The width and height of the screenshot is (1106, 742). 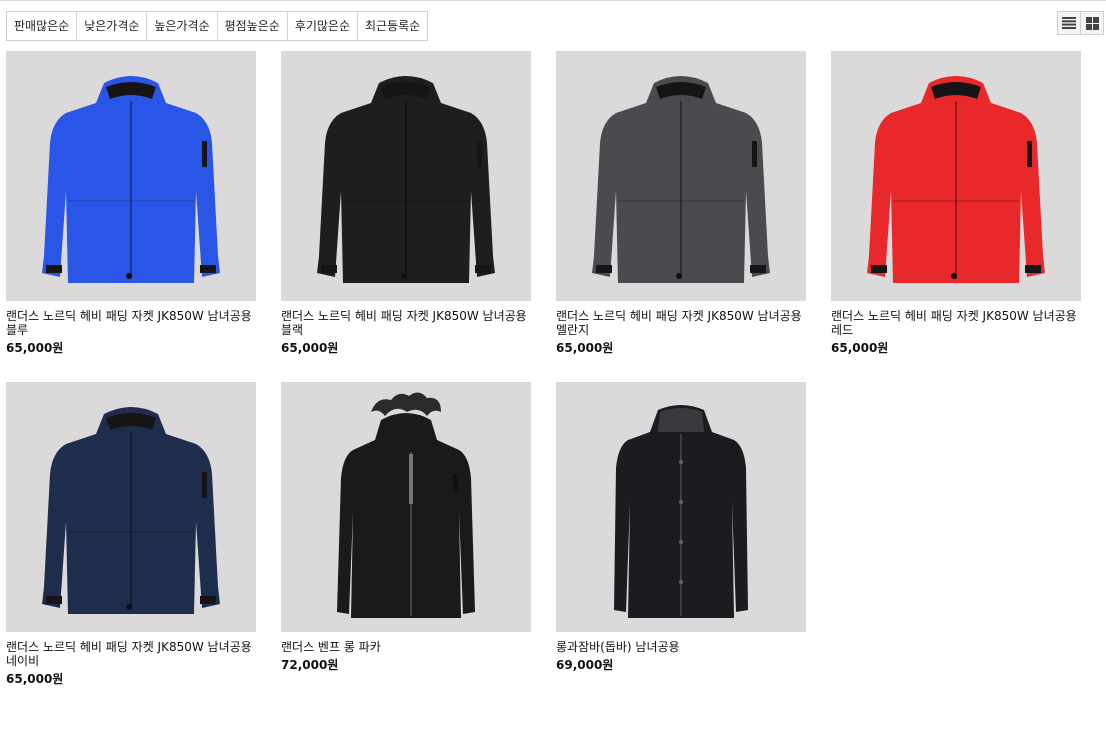 What do you see at coordinates (182, 26) in the screenshot?
I see `sort-high-price: 높은가격순` at bounding box center [182, 26].